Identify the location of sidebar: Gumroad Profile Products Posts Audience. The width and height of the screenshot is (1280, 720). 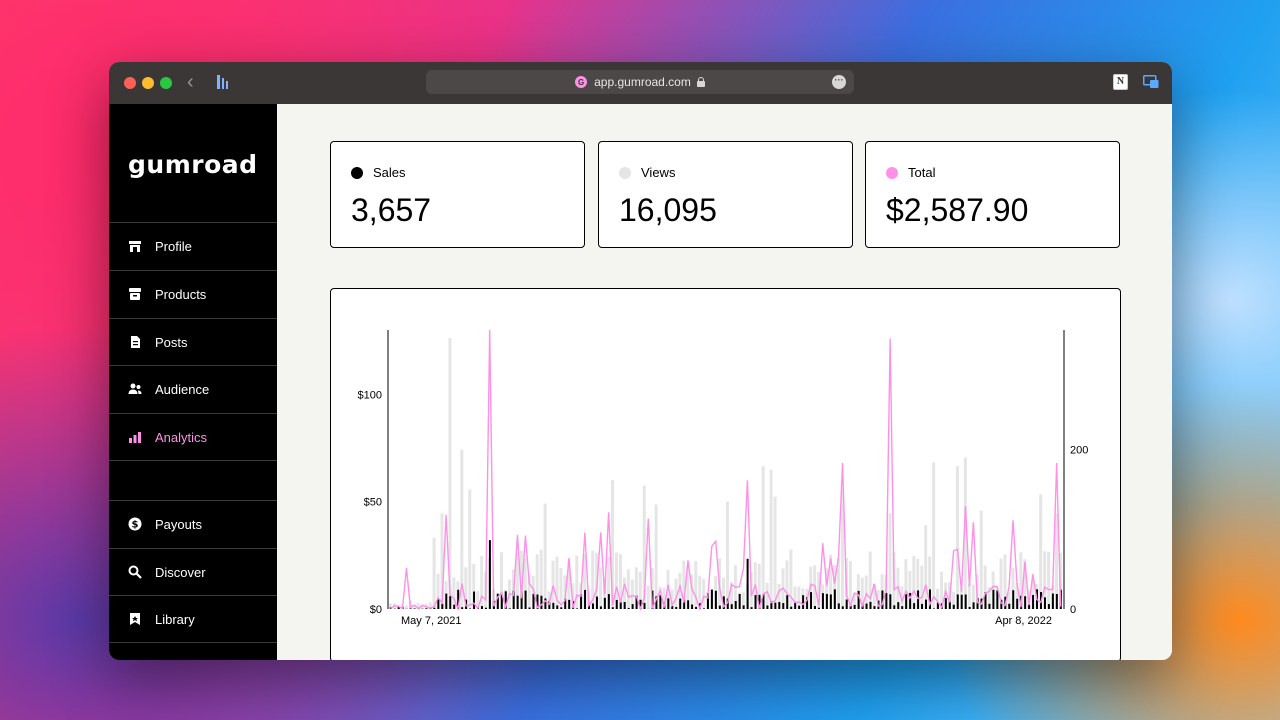
(193, 382).